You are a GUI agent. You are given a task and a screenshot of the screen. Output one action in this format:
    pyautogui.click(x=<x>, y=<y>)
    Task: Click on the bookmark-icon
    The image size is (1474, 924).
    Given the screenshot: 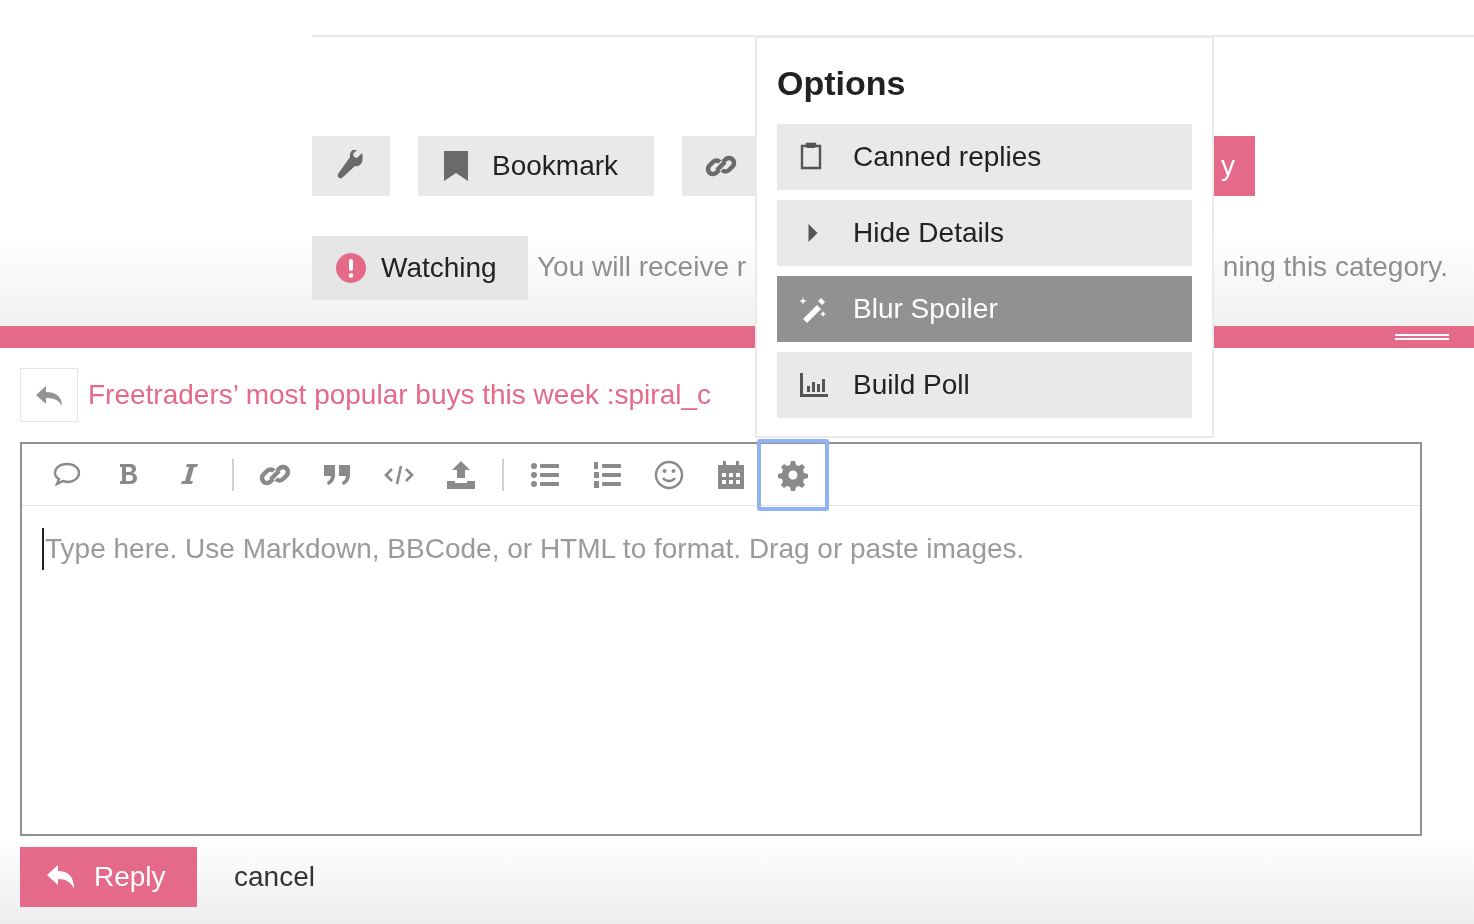 What is the action you would take?
    pyautogui.click(x=456, y=166)
    